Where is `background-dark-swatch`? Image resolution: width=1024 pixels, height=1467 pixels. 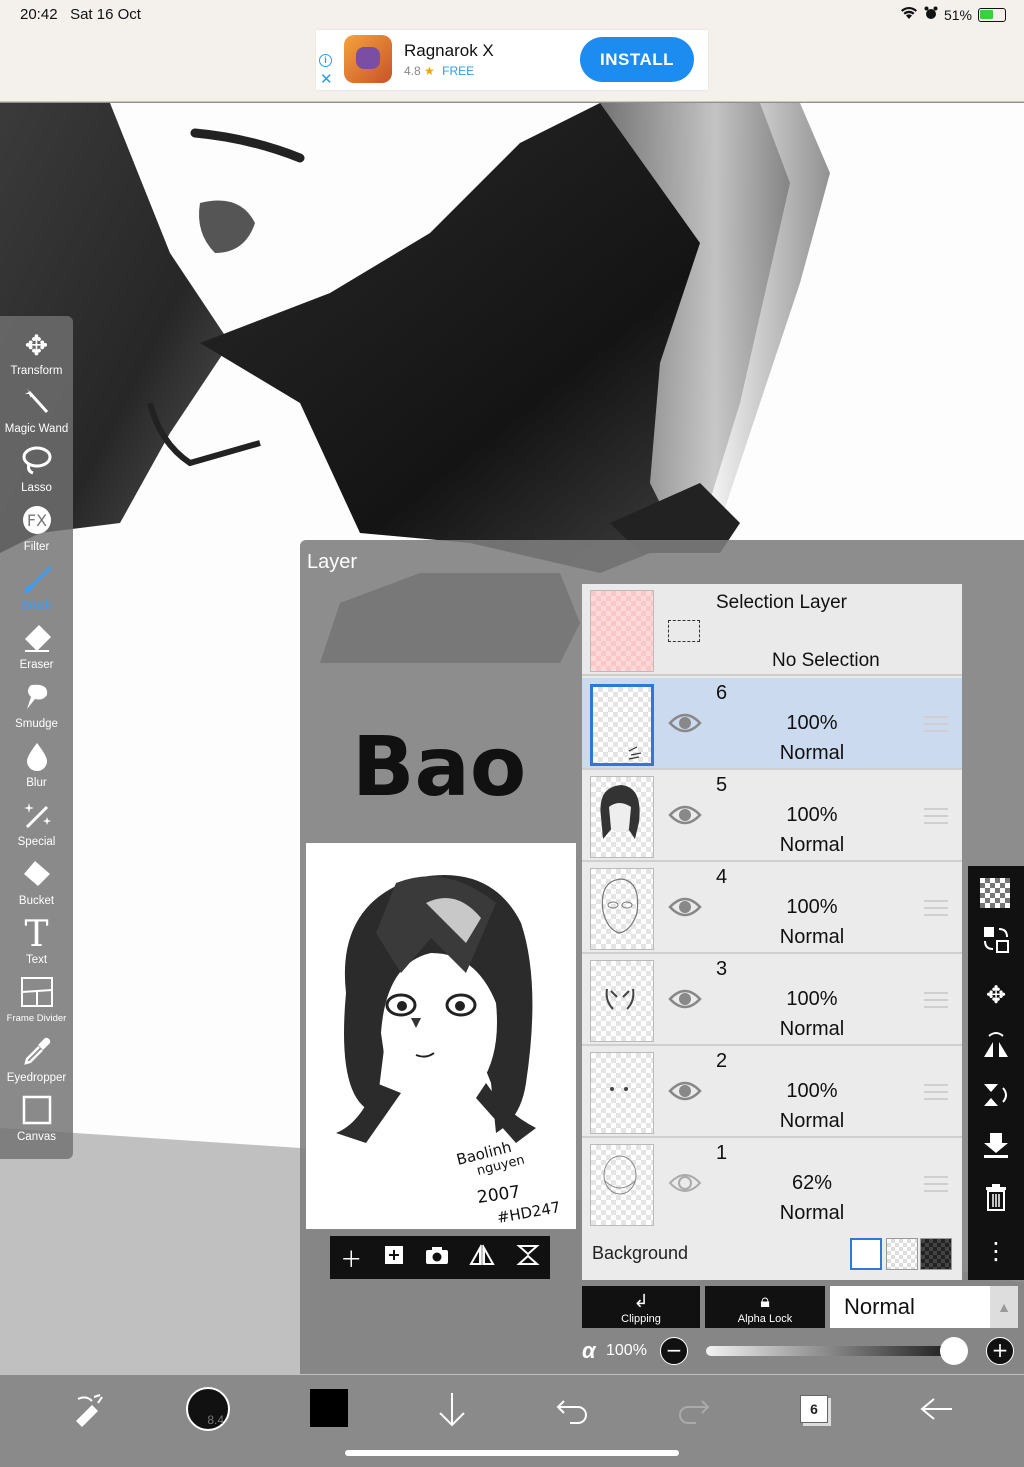 background-dark-swatch is located at coordinates (936, 1254).